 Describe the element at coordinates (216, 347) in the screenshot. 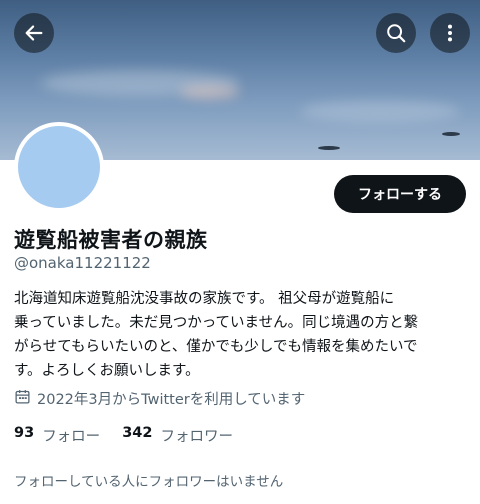

I see `bio-line: がらせてもらいたいのと、僅かでも少しでも情報を集めたいで` at that location.